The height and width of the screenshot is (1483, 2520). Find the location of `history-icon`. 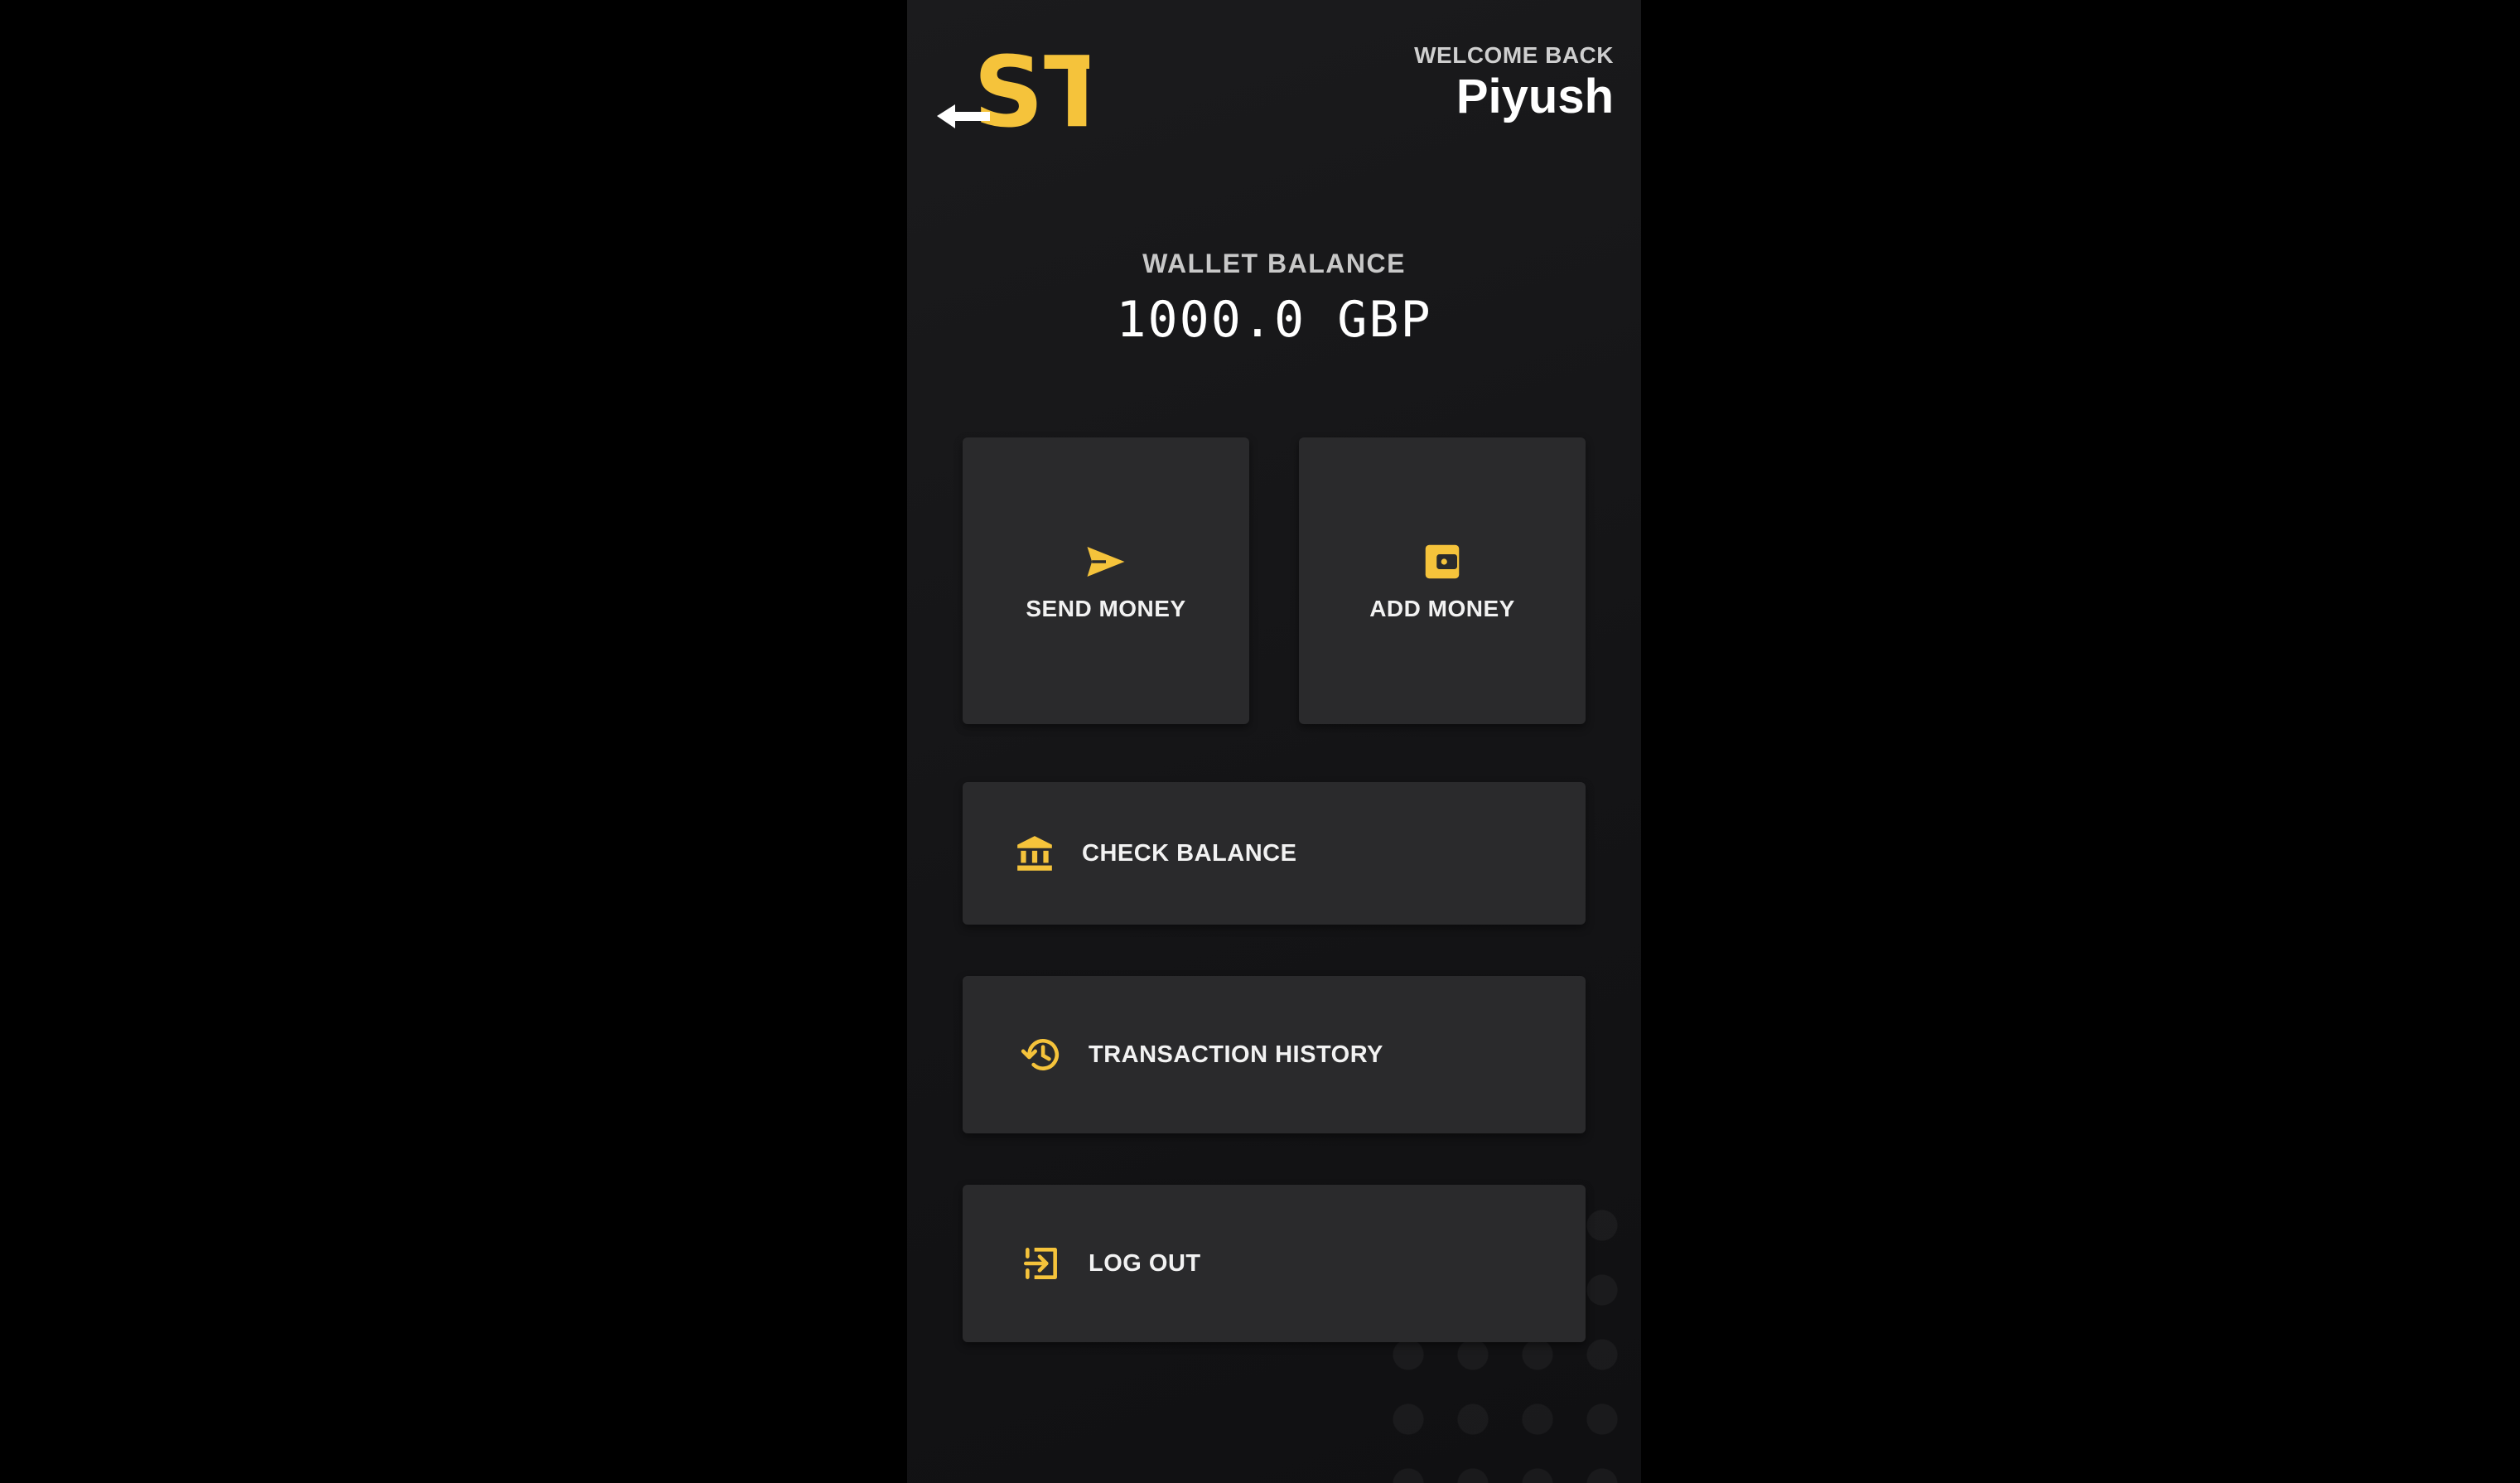

history-icon is located at coordinates (1040, 1054).